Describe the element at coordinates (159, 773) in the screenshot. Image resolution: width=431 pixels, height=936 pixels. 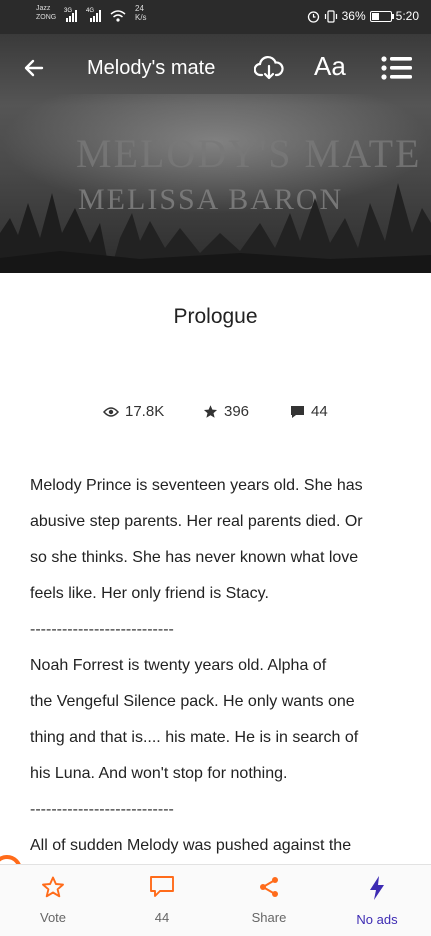
I see `story-line: his Luna. And won't stop for nothing.` at that location.